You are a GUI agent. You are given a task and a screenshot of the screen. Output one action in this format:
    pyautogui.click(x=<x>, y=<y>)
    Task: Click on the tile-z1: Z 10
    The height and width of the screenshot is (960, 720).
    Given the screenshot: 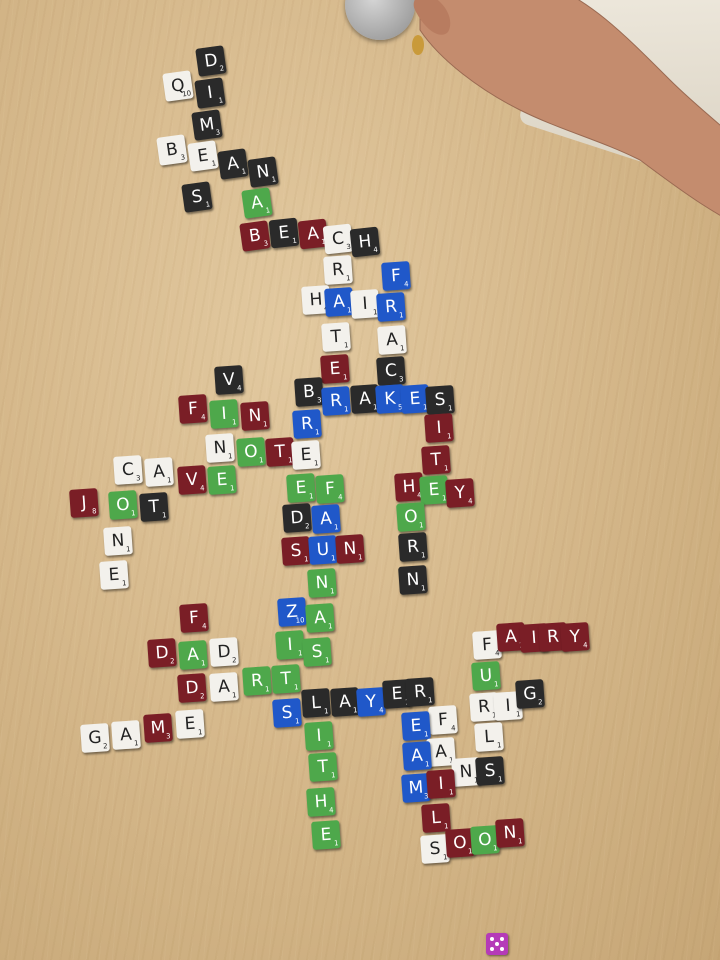 What is the action you would take?
    pyautogui.click(x=292, y=612)
    